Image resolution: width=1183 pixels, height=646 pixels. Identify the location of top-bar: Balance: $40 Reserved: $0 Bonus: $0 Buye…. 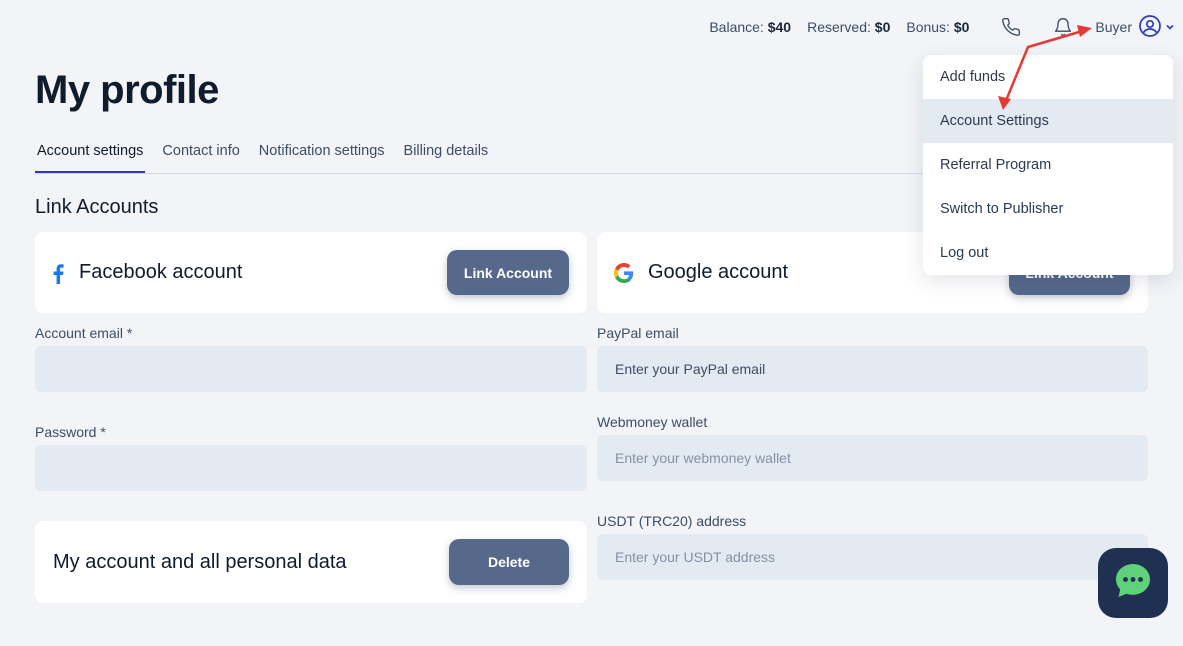
(942, 27).